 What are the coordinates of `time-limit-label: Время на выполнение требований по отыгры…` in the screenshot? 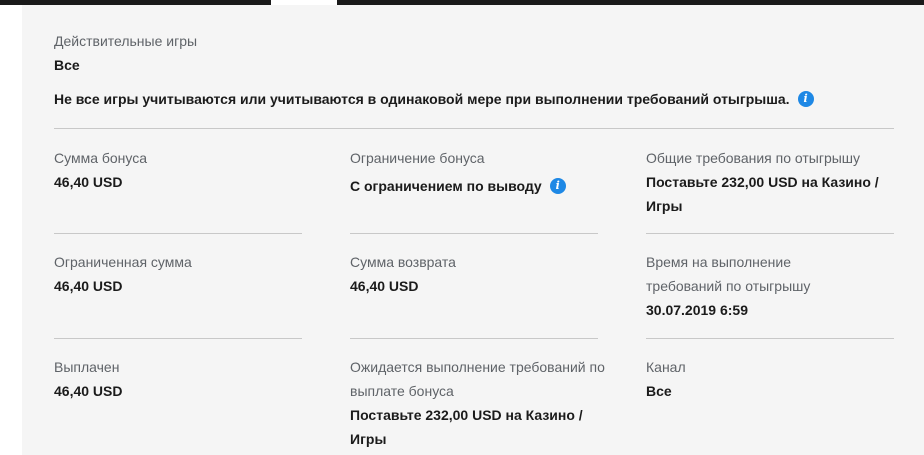 It's located at (728, 274).